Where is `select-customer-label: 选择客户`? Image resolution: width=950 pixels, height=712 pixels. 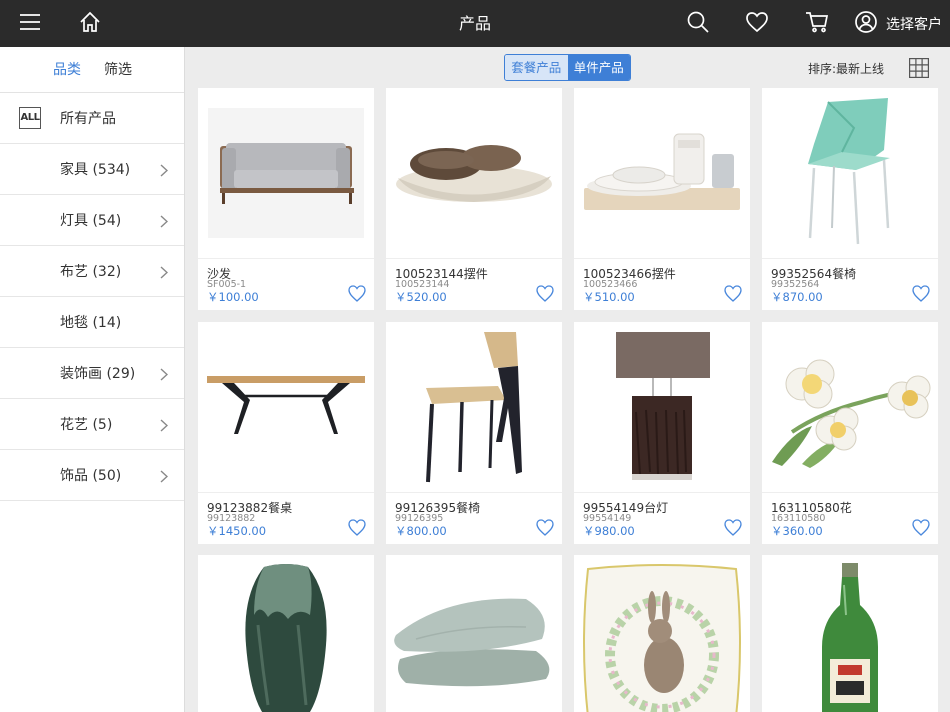 select-customer-label: 选择客户 is located at coordinates (914, 24).